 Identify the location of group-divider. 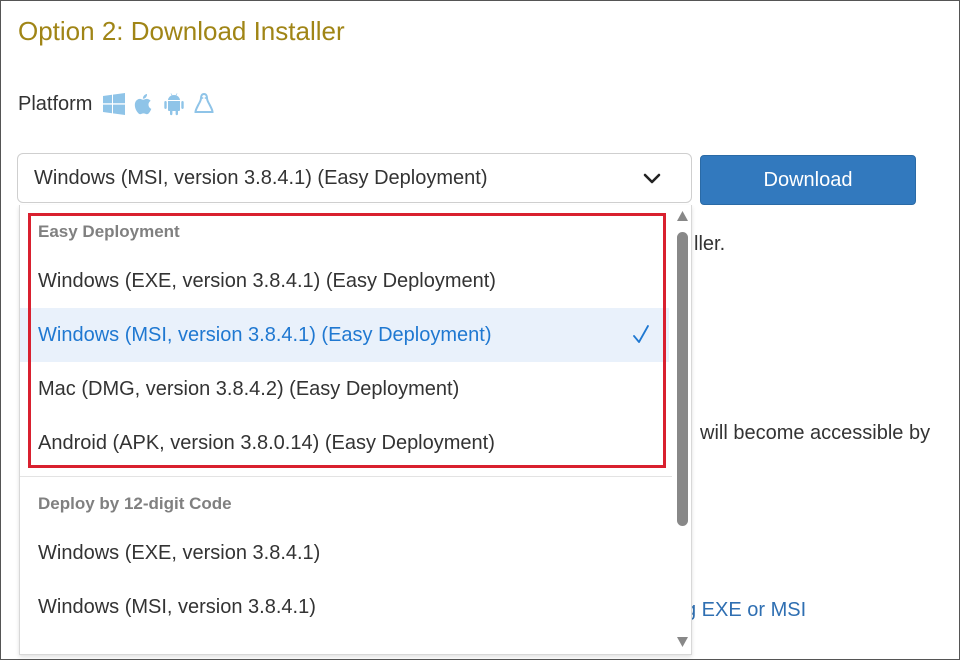
(346, 476).